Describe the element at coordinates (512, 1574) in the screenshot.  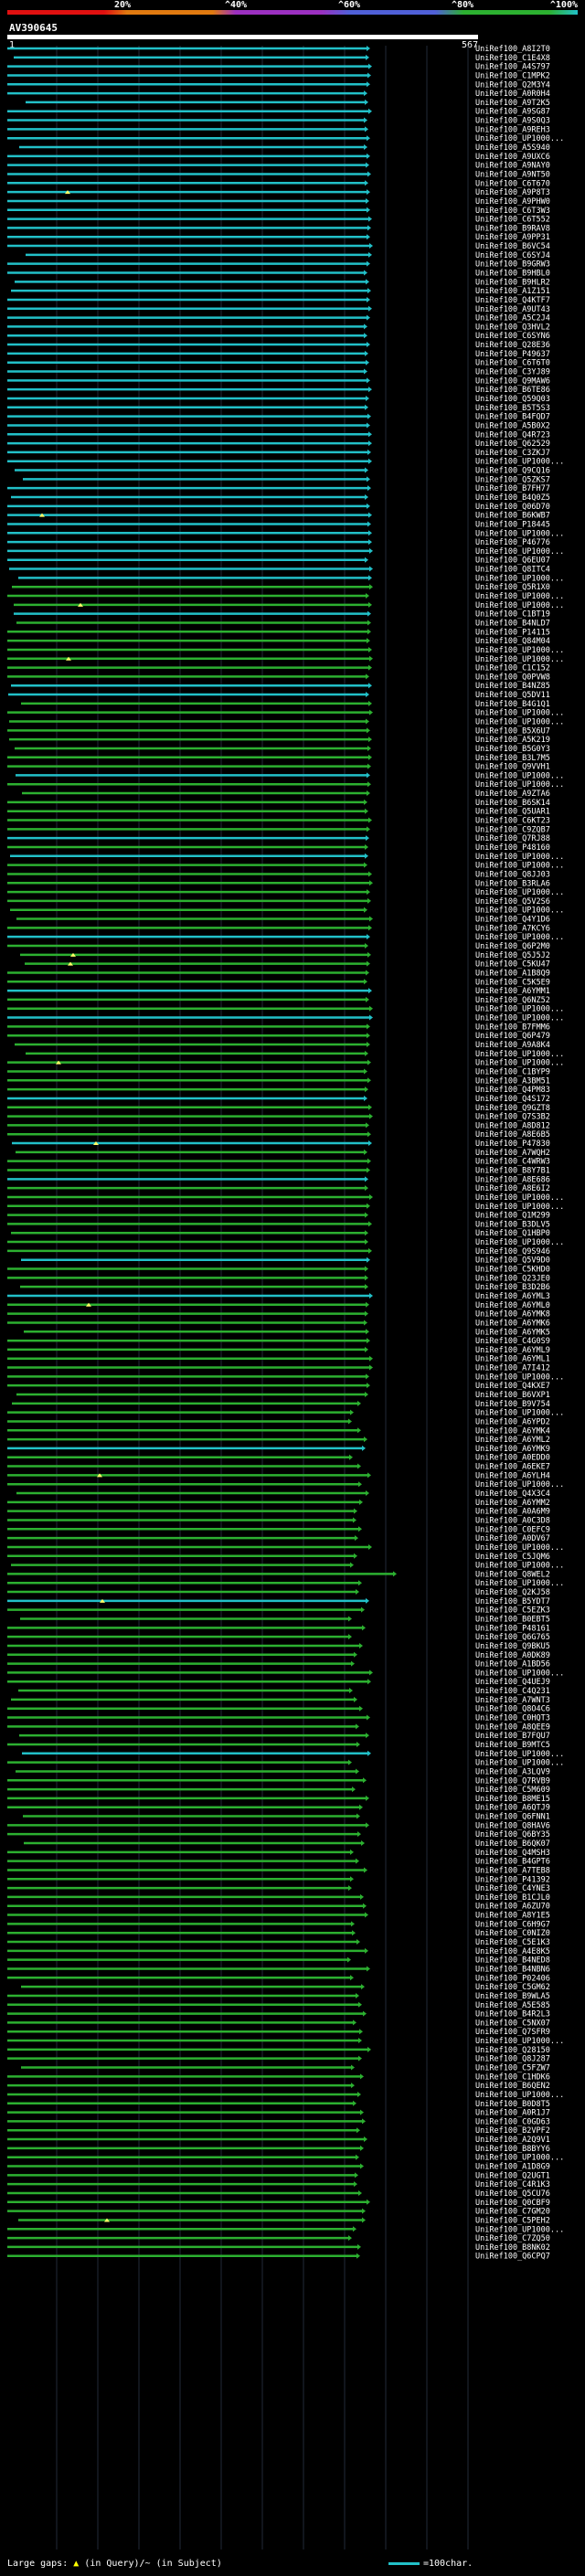
I see `hit-label: UniRef100_Q8WEL2` at that location.